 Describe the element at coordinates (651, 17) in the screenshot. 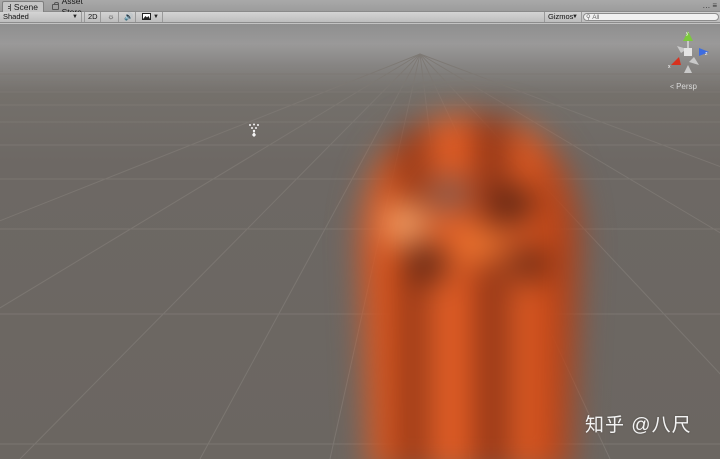

I see `search-input: ⚲ All` at that location.